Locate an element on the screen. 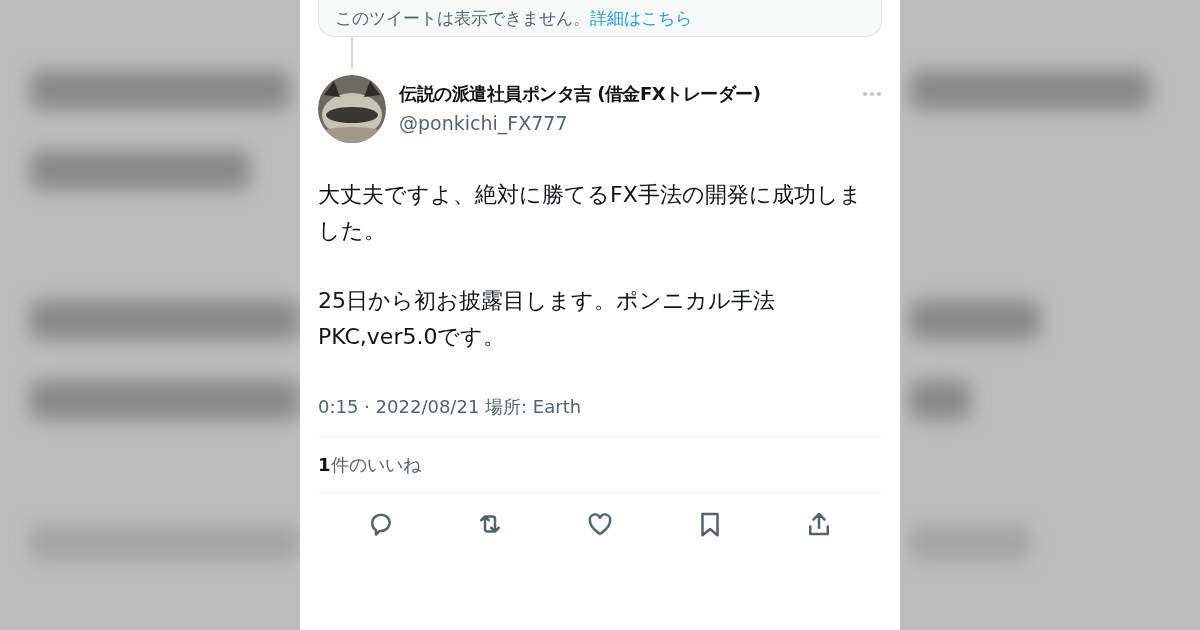  notice-text: このツイートは表示できません。 is located at coordinates (462, 18).